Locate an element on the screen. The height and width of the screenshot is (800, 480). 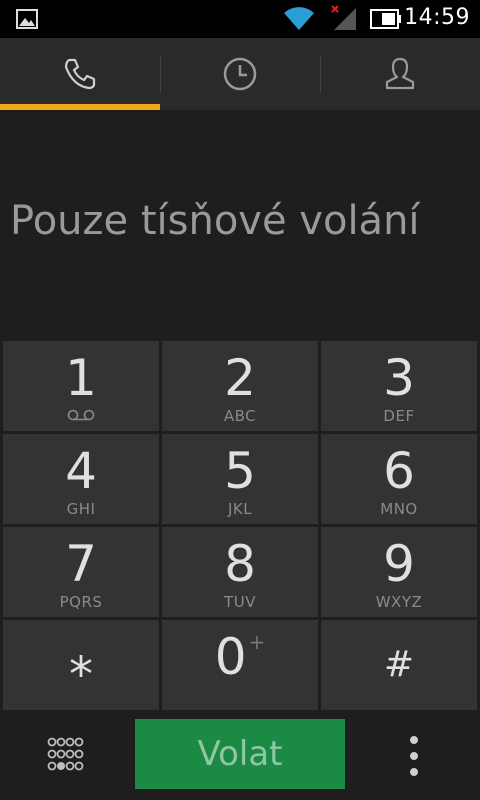
status-bar: 14:59 is located at coordinates (240, 19).